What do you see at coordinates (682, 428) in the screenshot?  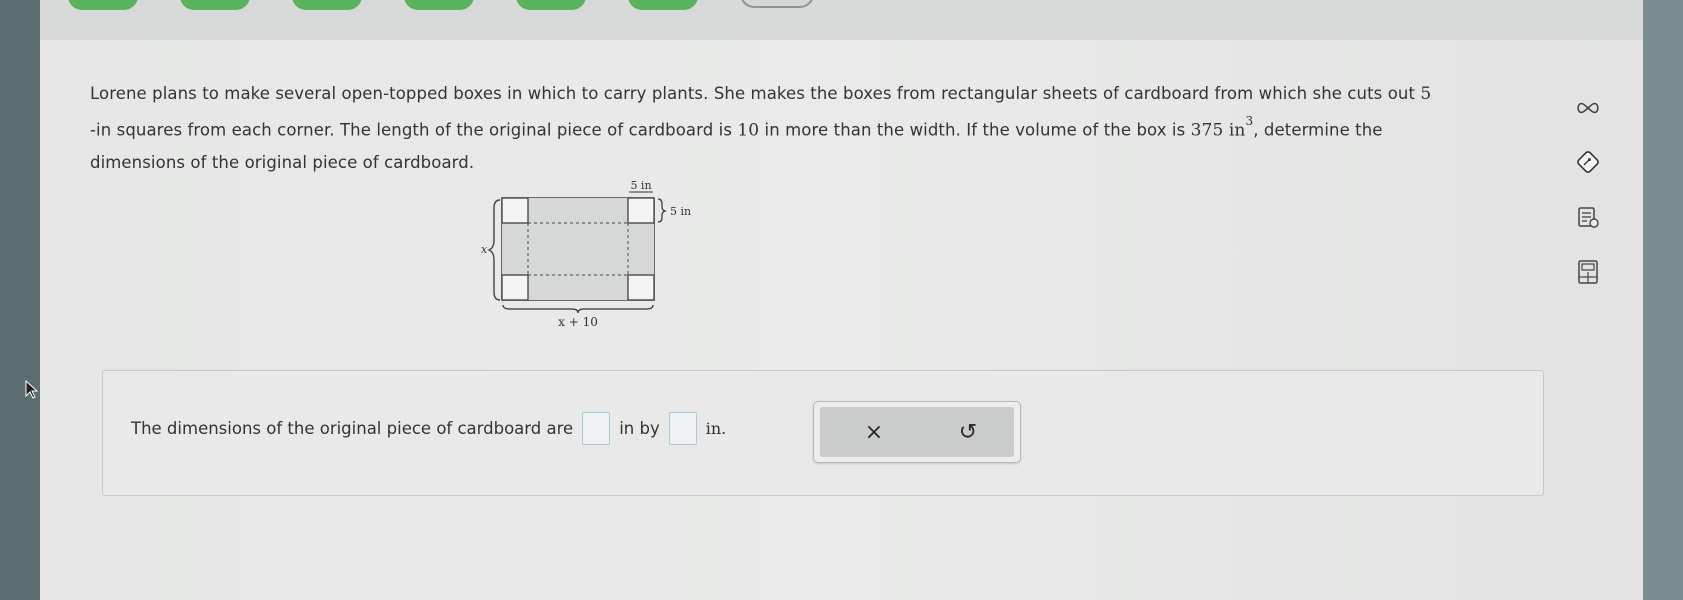 I see `length-answer-input` at bounding box center [682, 428].